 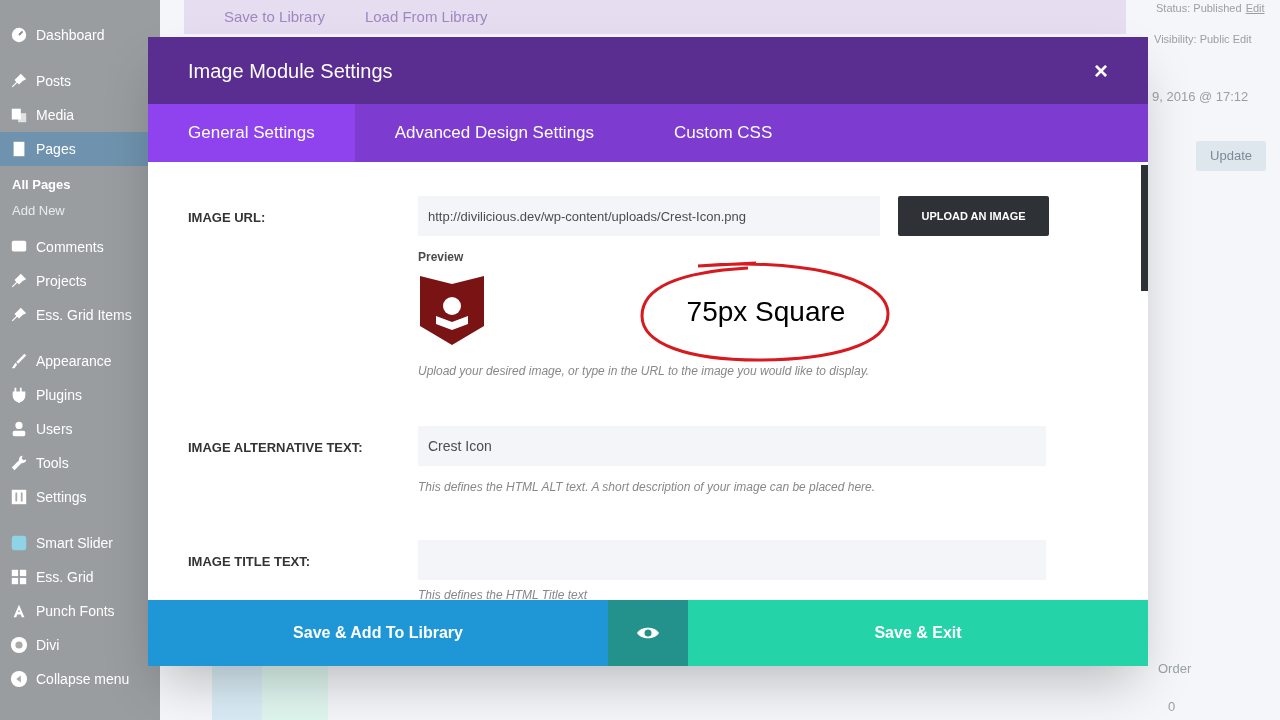 What do you see at coordinates (1203, 39) in the screenshot?
I see `visibility-text: Visibility: Public Edit` at bounding box center [1203, 39].